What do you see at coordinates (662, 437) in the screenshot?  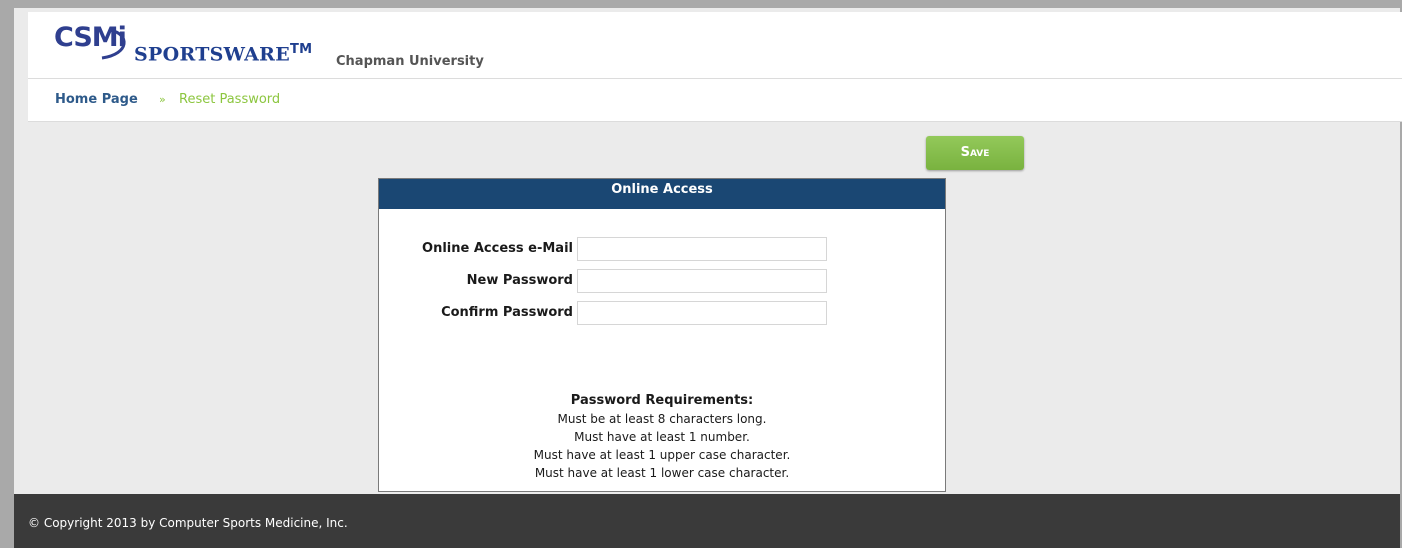 I see `requirement-item: Must have at least 1 number.` at bounding box center [662, 437].